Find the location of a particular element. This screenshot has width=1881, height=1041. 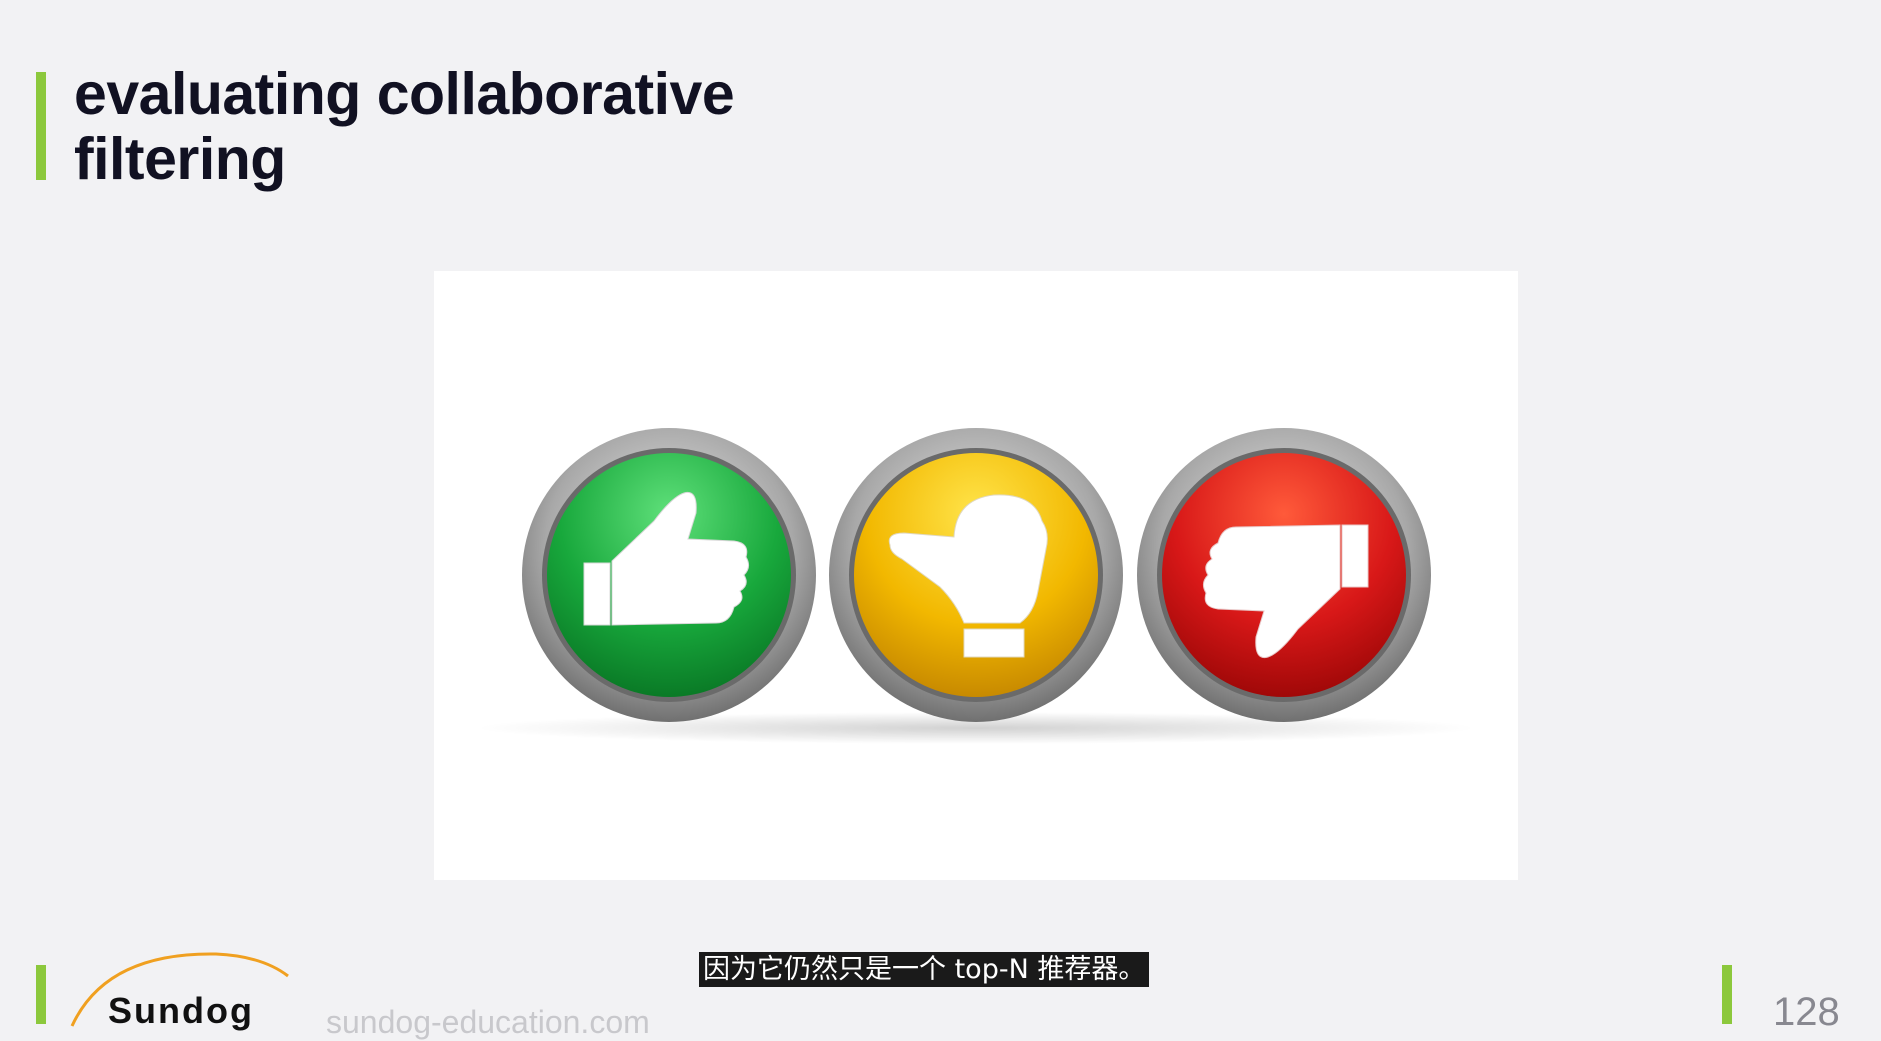

thumbs-down-badge is located at coordinates (1284, 575).